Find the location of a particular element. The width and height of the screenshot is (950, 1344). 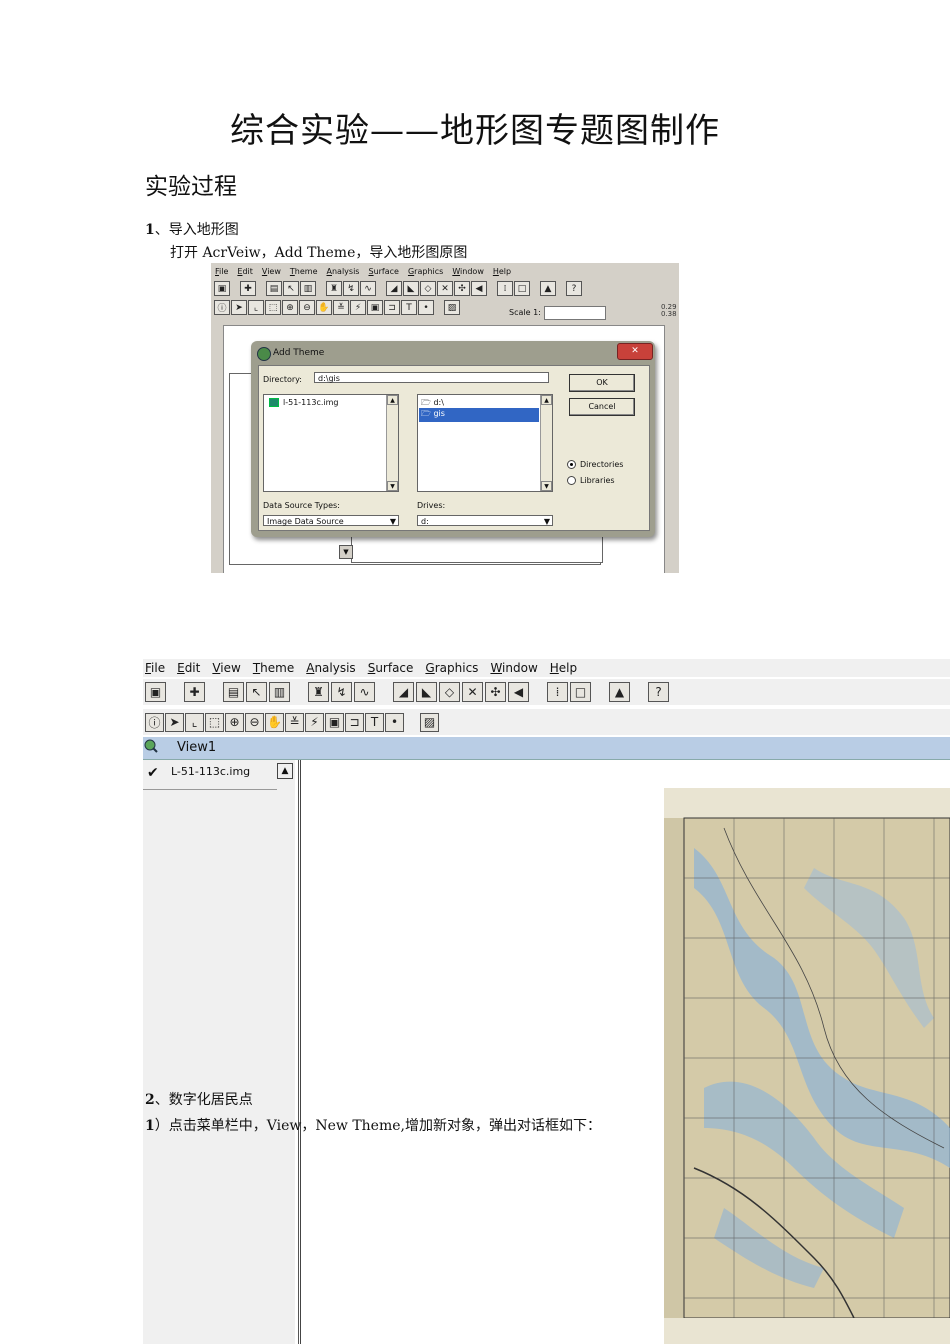

add-theme-icon: ✚ is located at coordinates (194, 692).